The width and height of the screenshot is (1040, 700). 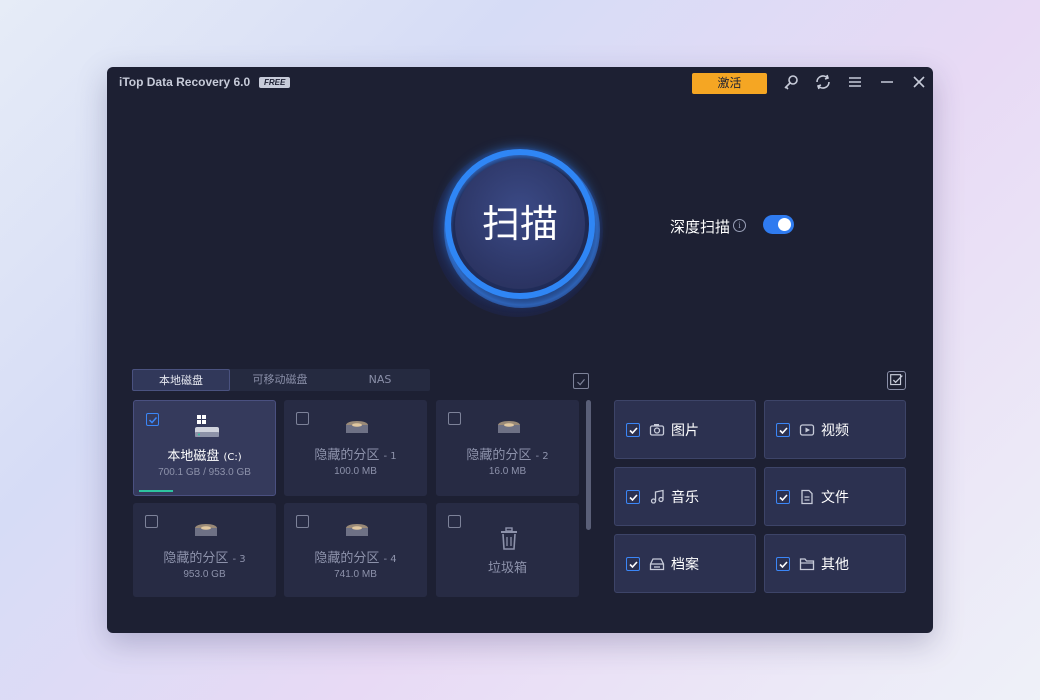 I want to click on type-card-videos: 视频, so click(x=835, y=429).